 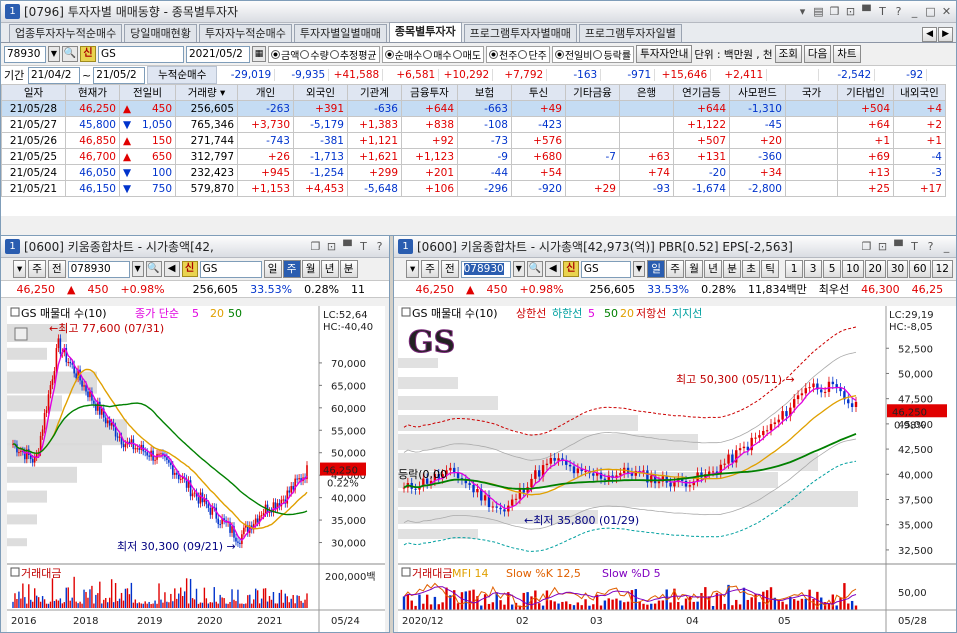 I want to click on table-header-cell: 은행, so click(x=646, y=92).